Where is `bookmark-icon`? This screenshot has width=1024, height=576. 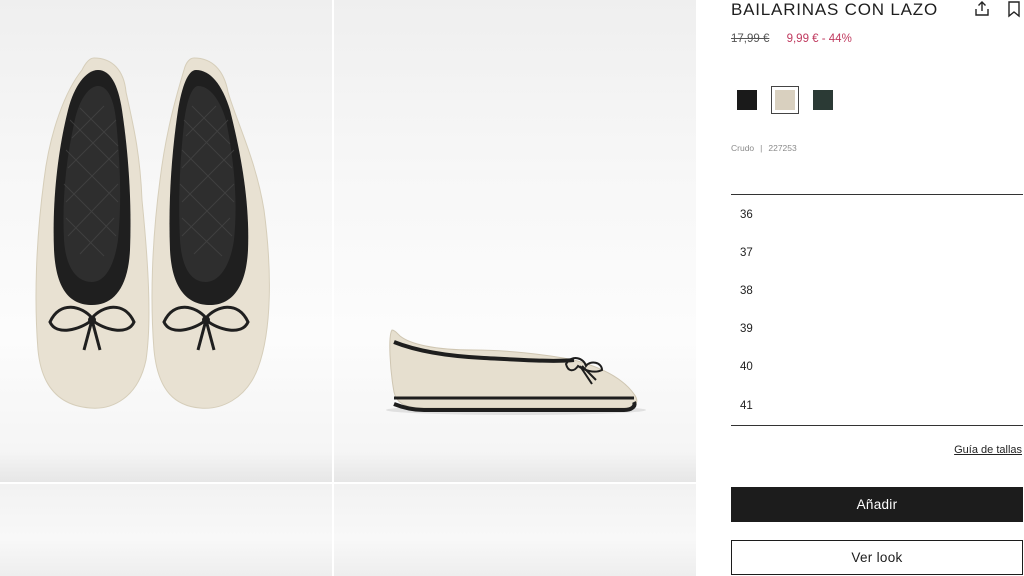
bookmark-icon is located at coordinates (1014, 9).